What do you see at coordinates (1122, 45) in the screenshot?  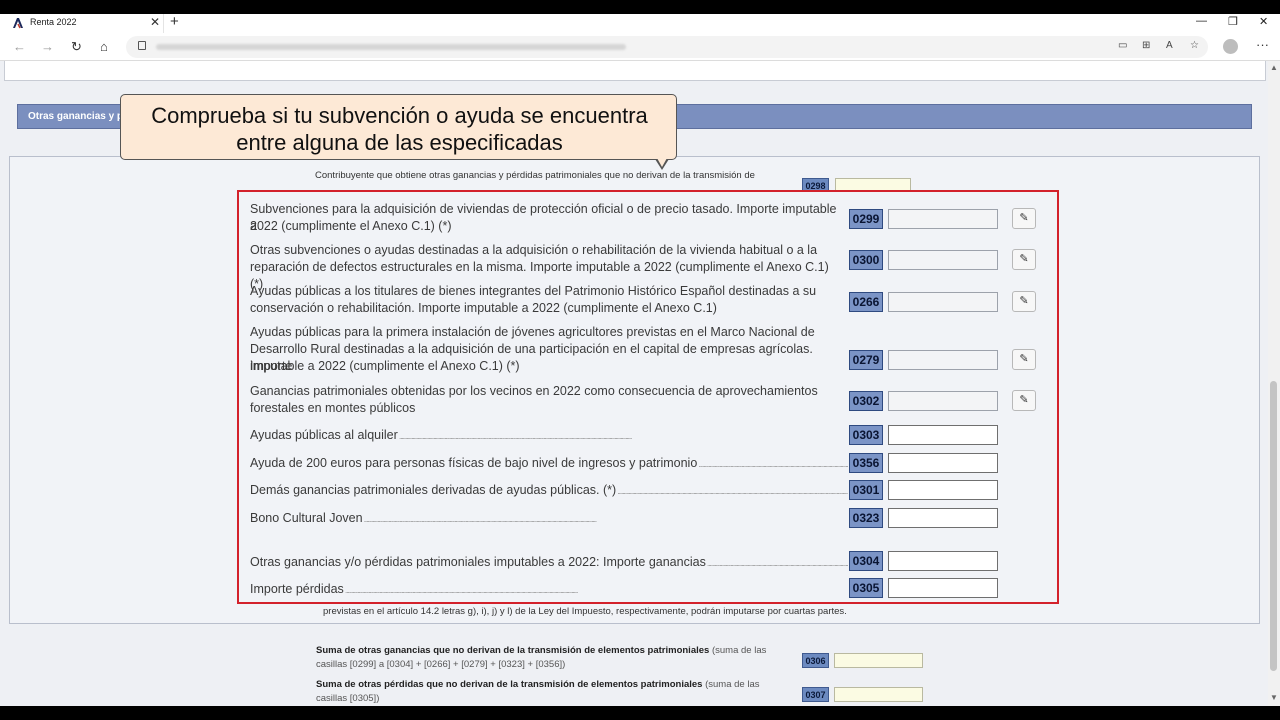 I see `app-view-icon: ▭` at bounding box center [1122, 45].